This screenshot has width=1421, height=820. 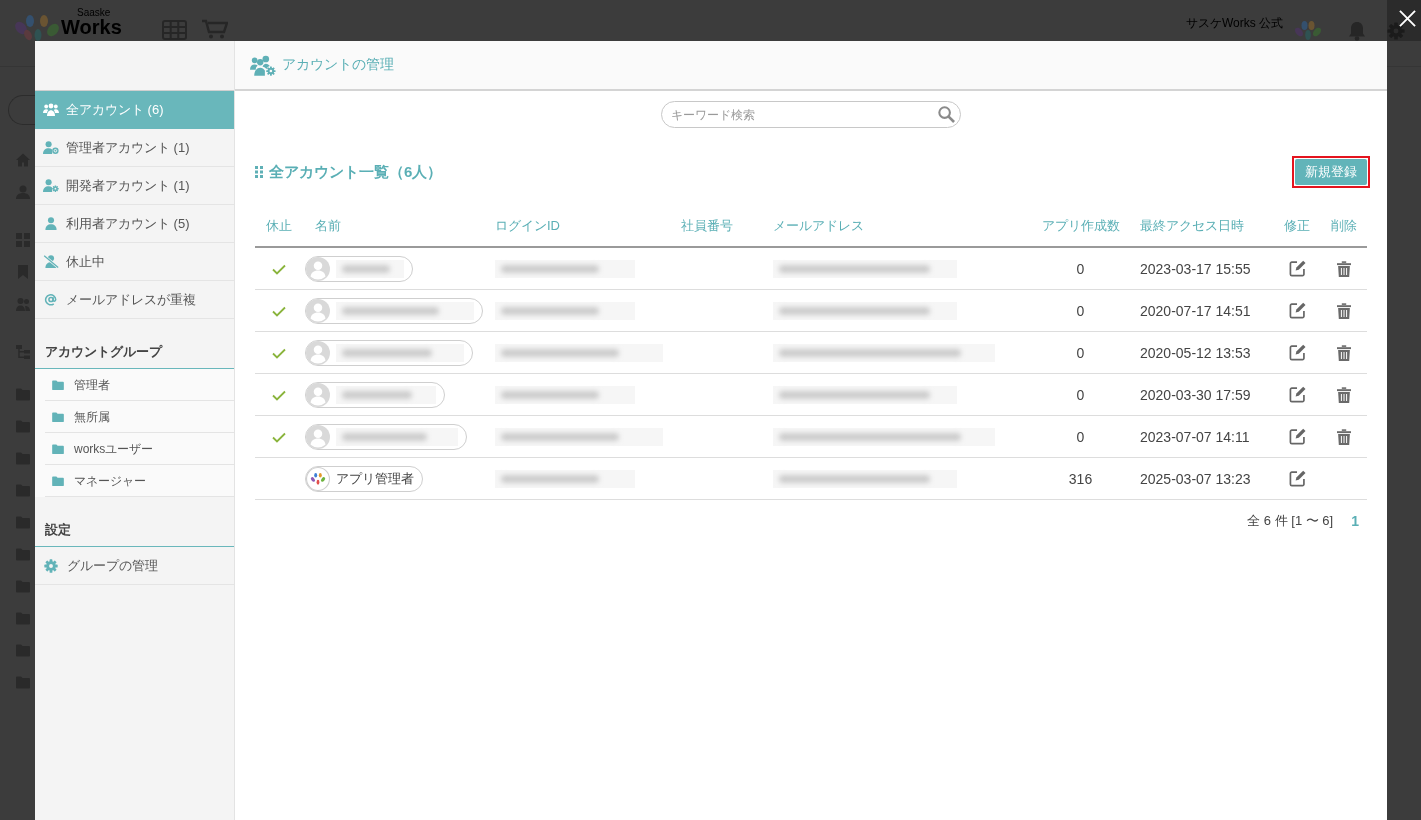 What do you see at coordinates (1357, 31) in the screenshot?
I see `bell-icon` at bounding box center [1357, 31].